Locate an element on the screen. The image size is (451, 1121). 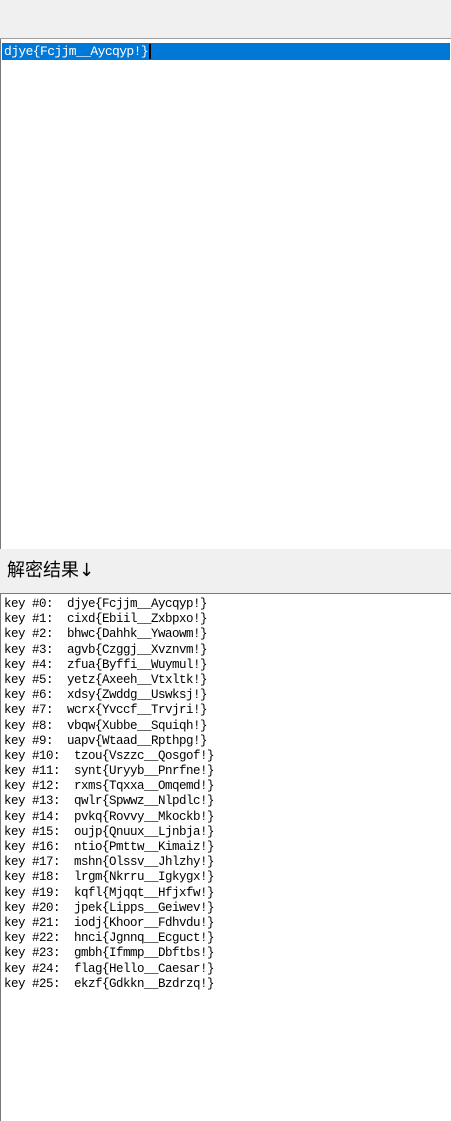
result-line: key #9: uapv{Wtaad__Rpthpg!} is located at coordinates (106, 740).